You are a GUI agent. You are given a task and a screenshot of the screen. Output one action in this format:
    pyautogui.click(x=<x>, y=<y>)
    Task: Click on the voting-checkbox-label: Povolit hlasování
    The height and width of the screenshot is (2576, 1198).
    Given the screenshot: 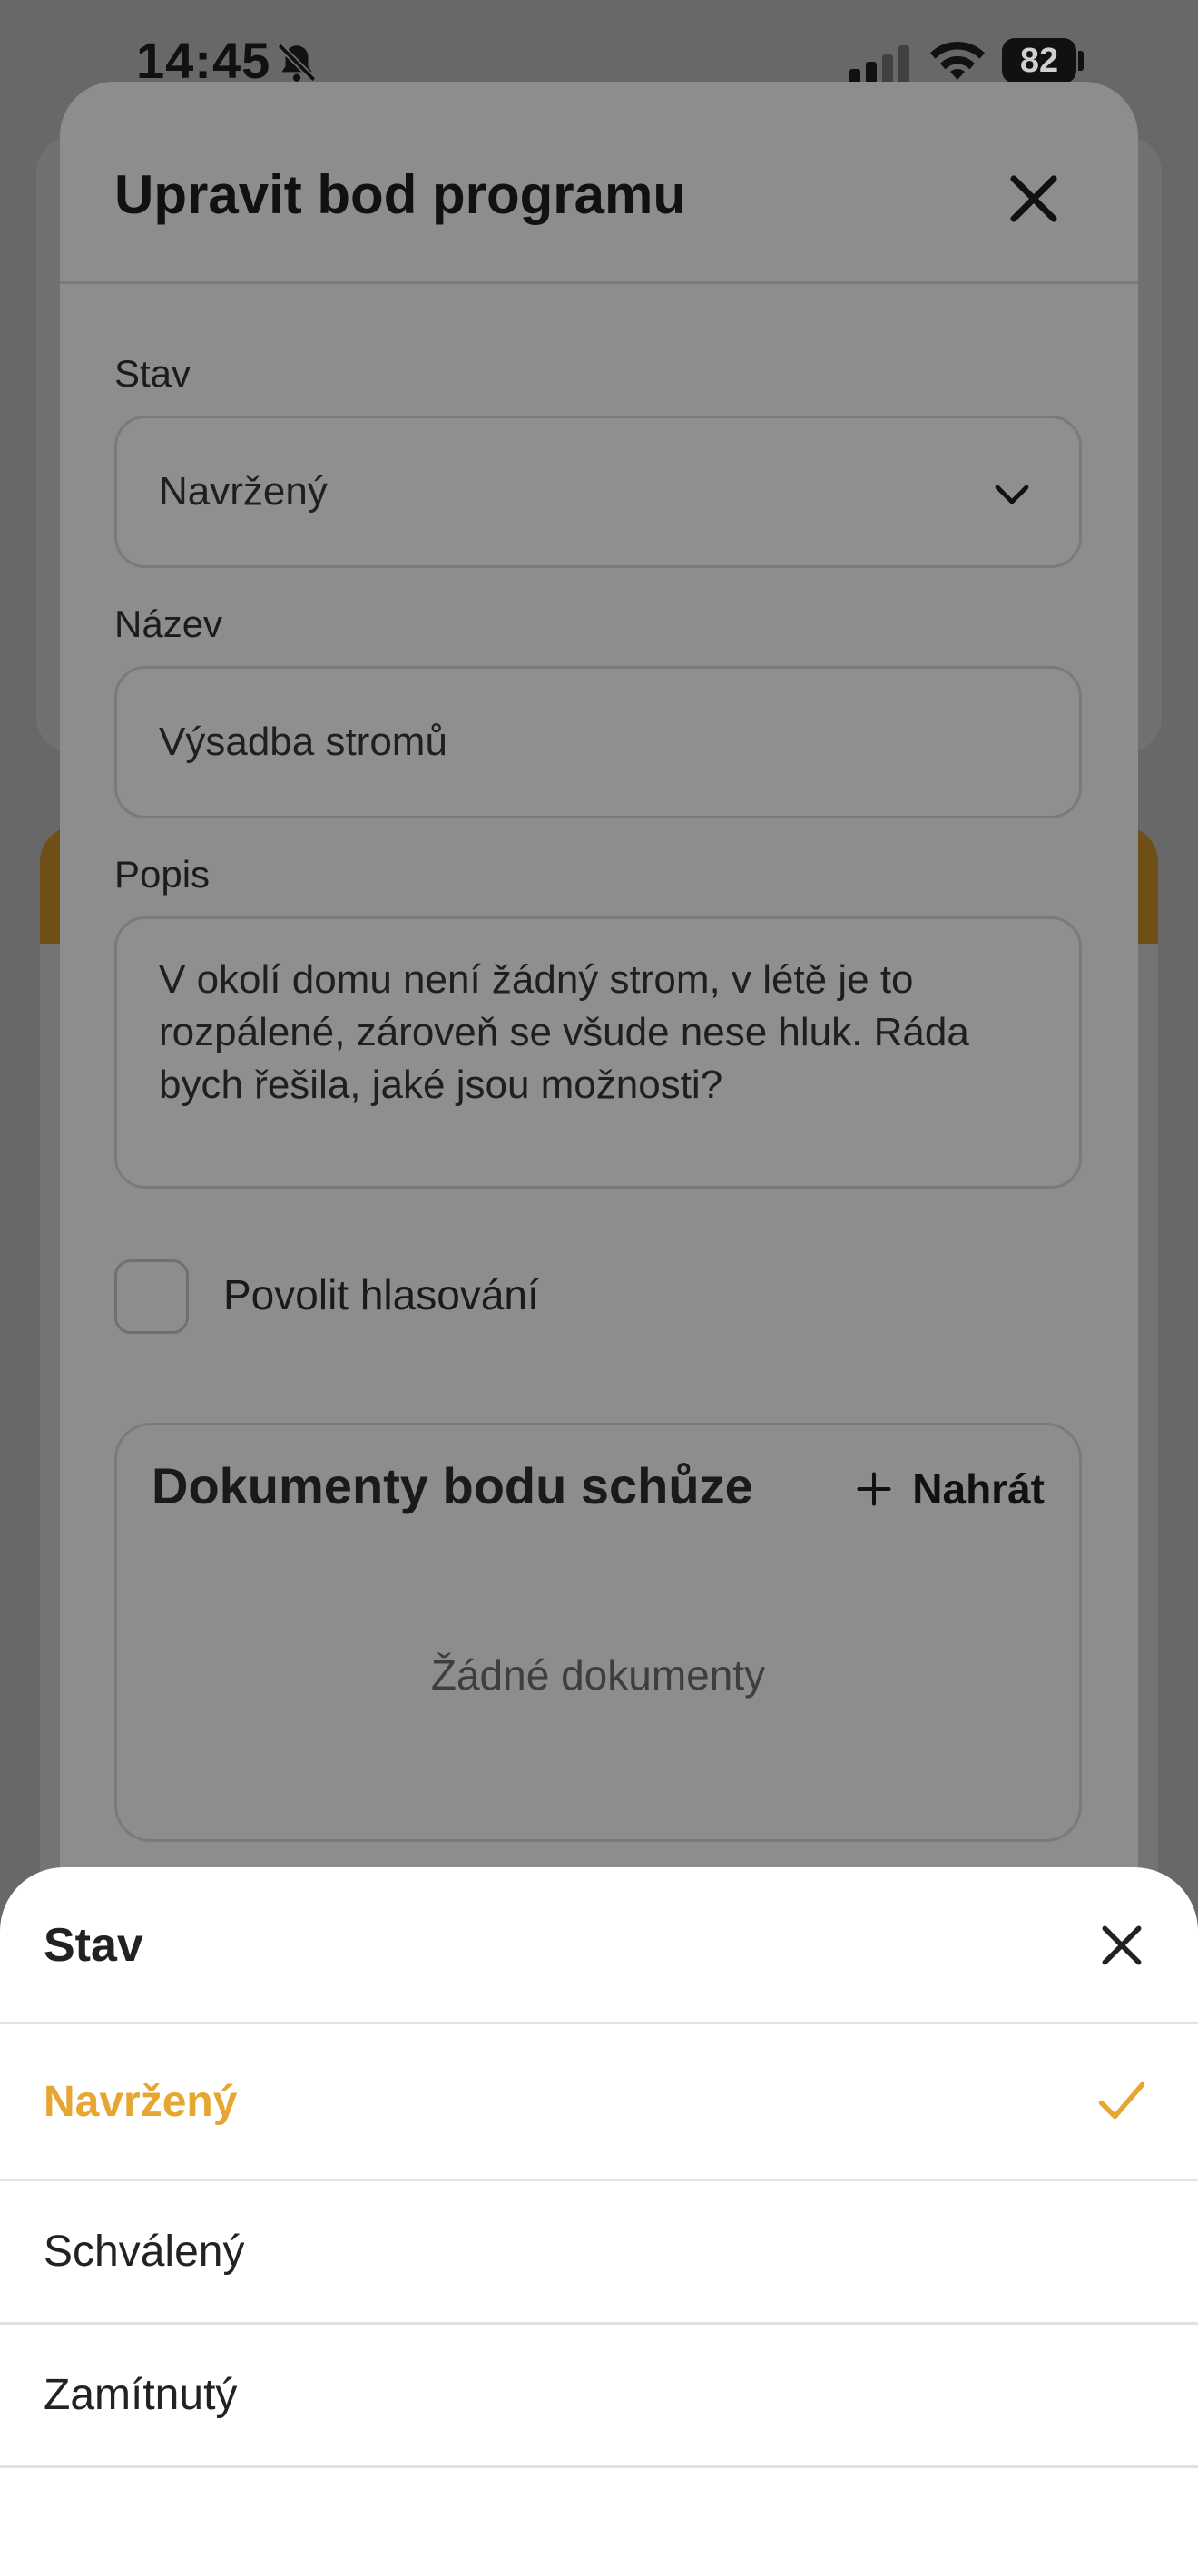 What is the action you would take?
    pyautogui.click(x=381, y=1294)
    